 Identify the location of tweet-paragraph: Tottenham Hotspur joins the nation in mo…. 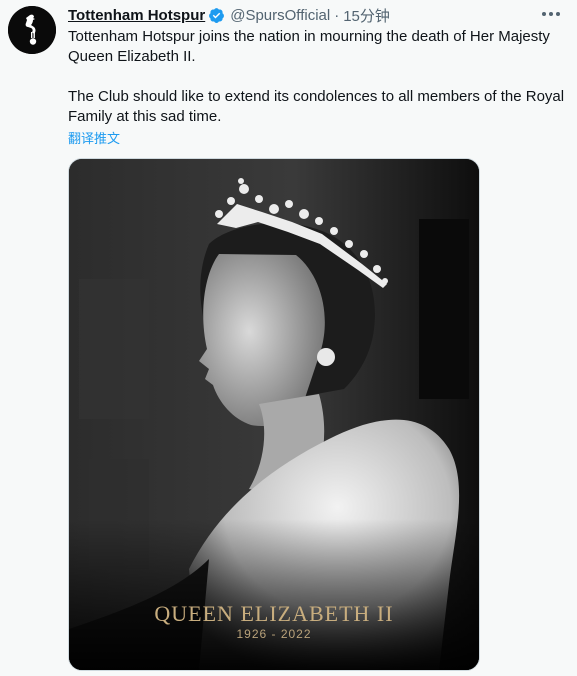
(309, 46).